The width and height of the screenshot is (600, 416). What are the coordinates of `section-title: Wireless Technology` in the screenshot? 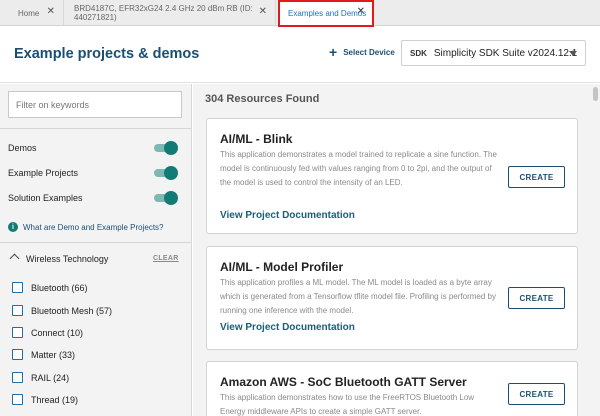 It's located at (67, 259).